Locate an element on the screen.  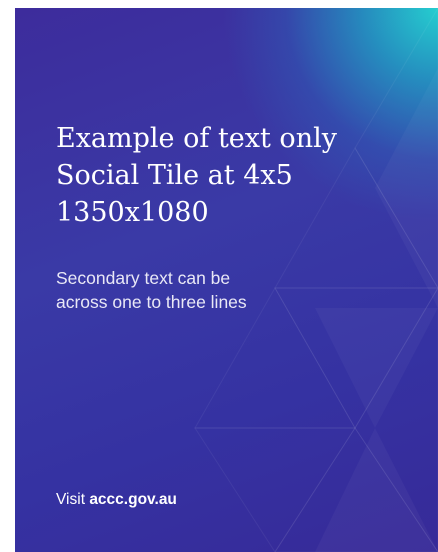
call-to-action: Visit accc.gov.au is located at coordinates (116, 500).